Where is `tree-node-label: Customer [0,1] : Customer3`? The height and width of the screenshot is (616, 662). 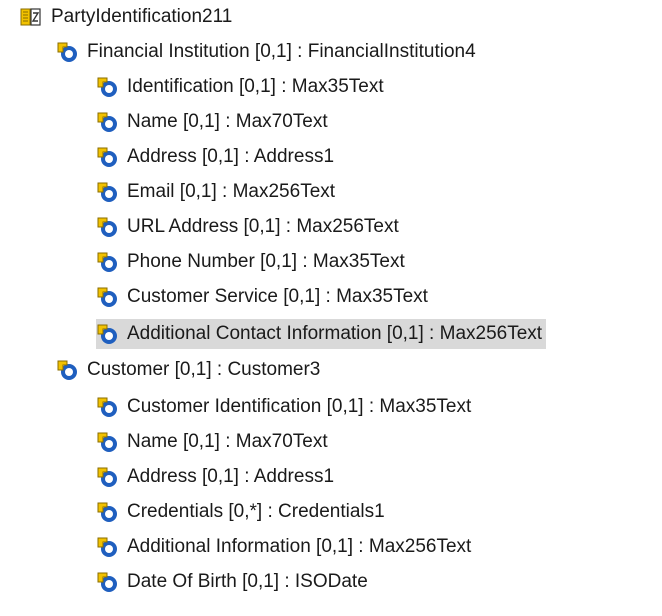 tree-node-label: Customer [0,1] : Customer3 is located at coordinates (204, 369).